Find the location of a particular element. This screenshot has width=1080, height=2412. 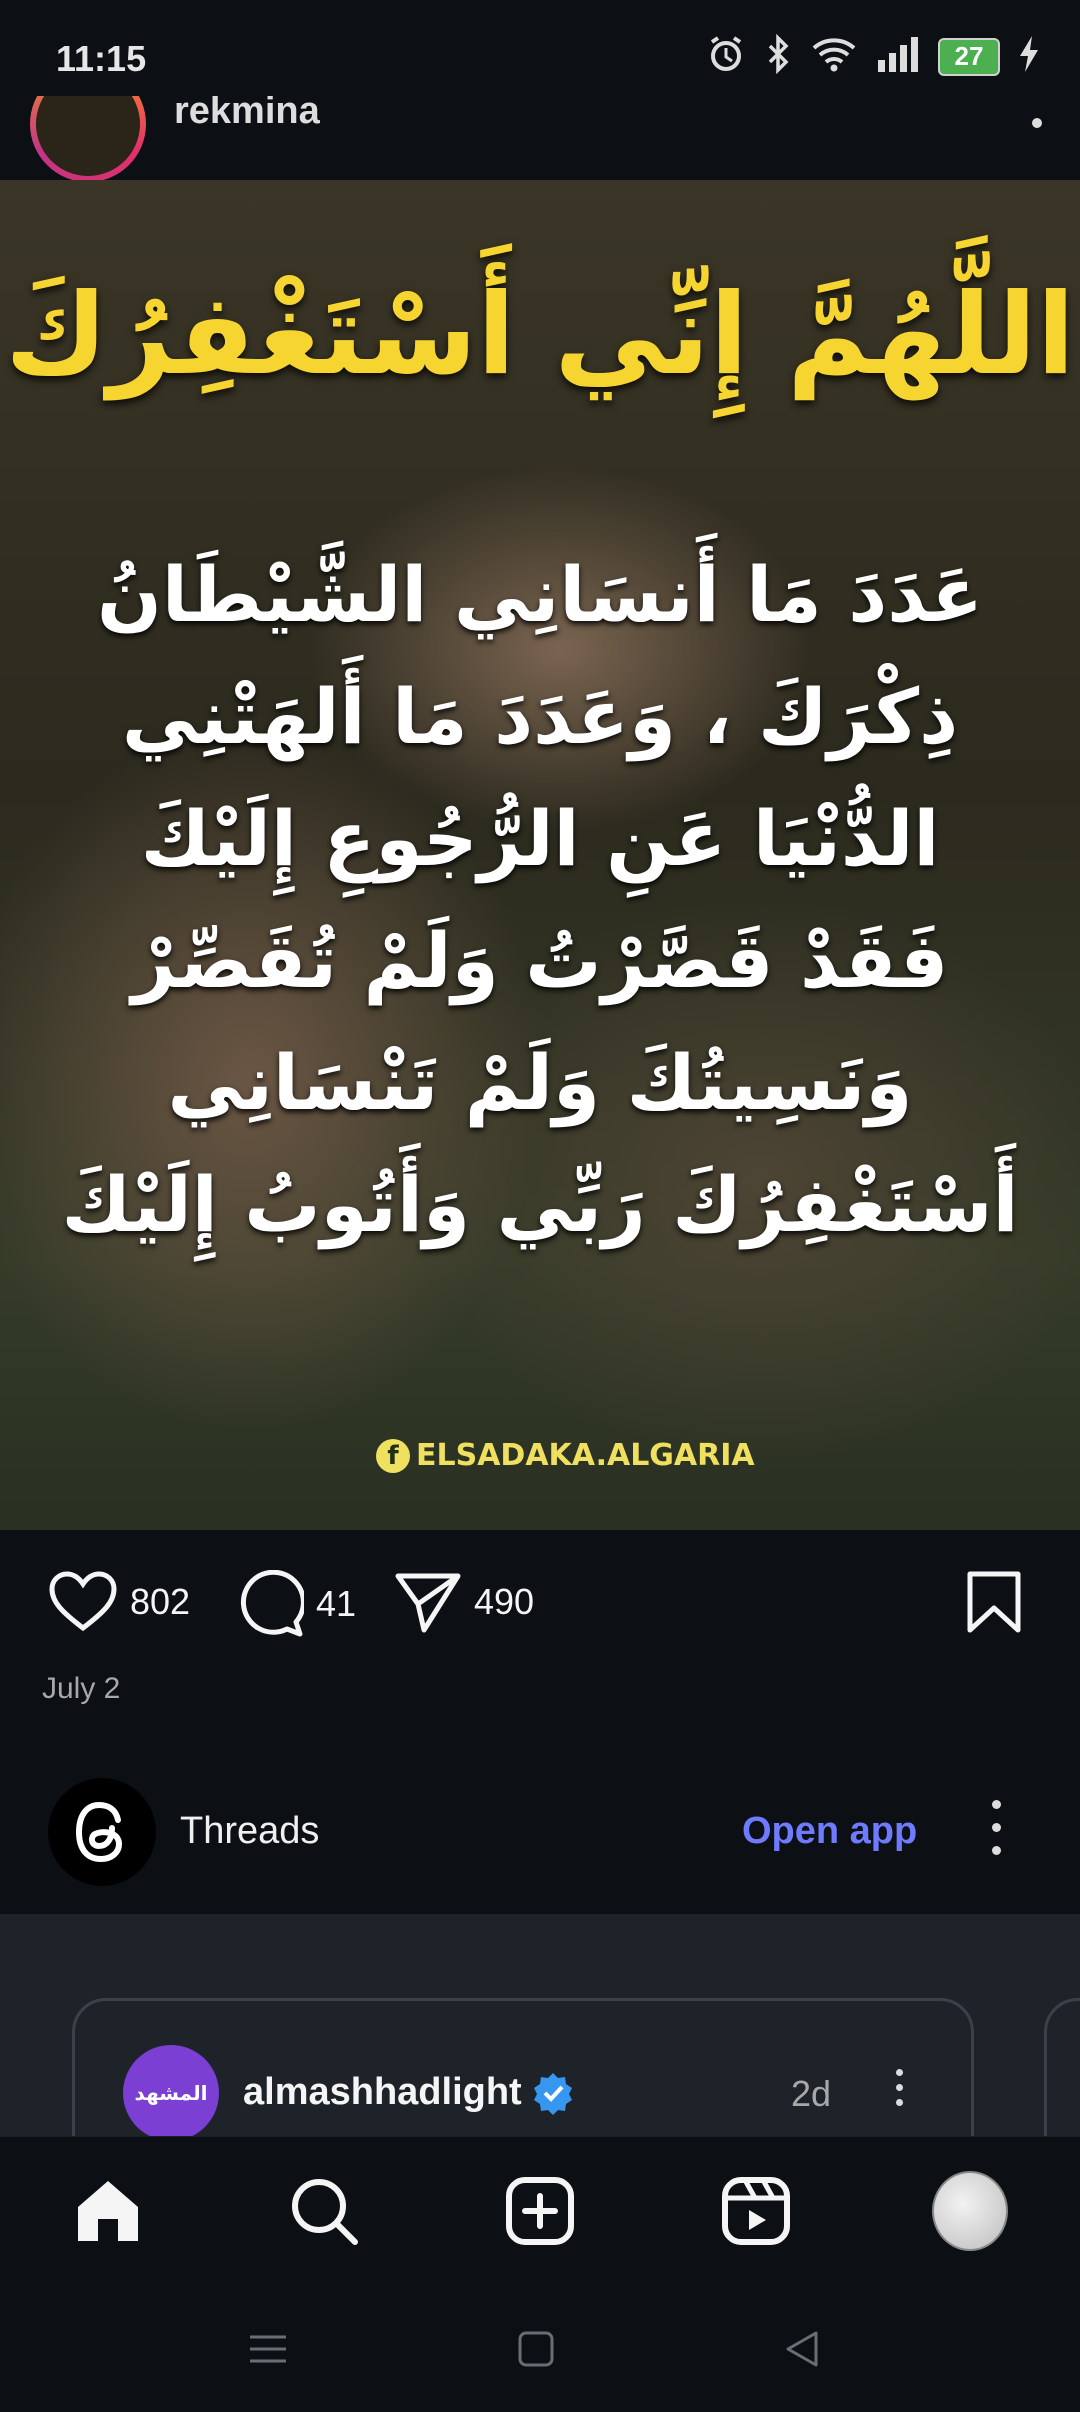

profile-tab is located at coordinates (970, 2211).